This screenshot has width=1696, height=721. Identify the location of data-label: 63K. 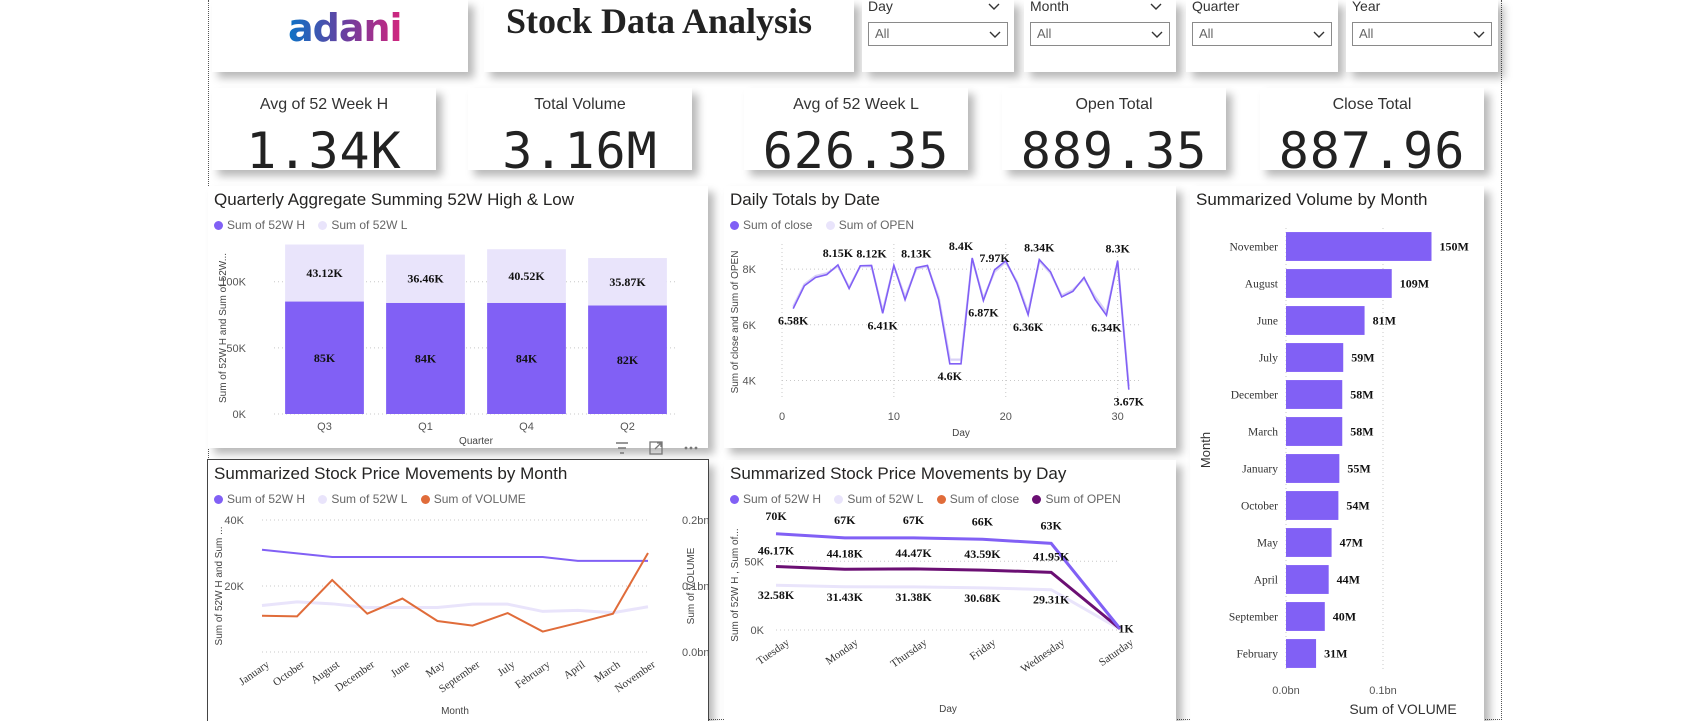
(1052, 525).